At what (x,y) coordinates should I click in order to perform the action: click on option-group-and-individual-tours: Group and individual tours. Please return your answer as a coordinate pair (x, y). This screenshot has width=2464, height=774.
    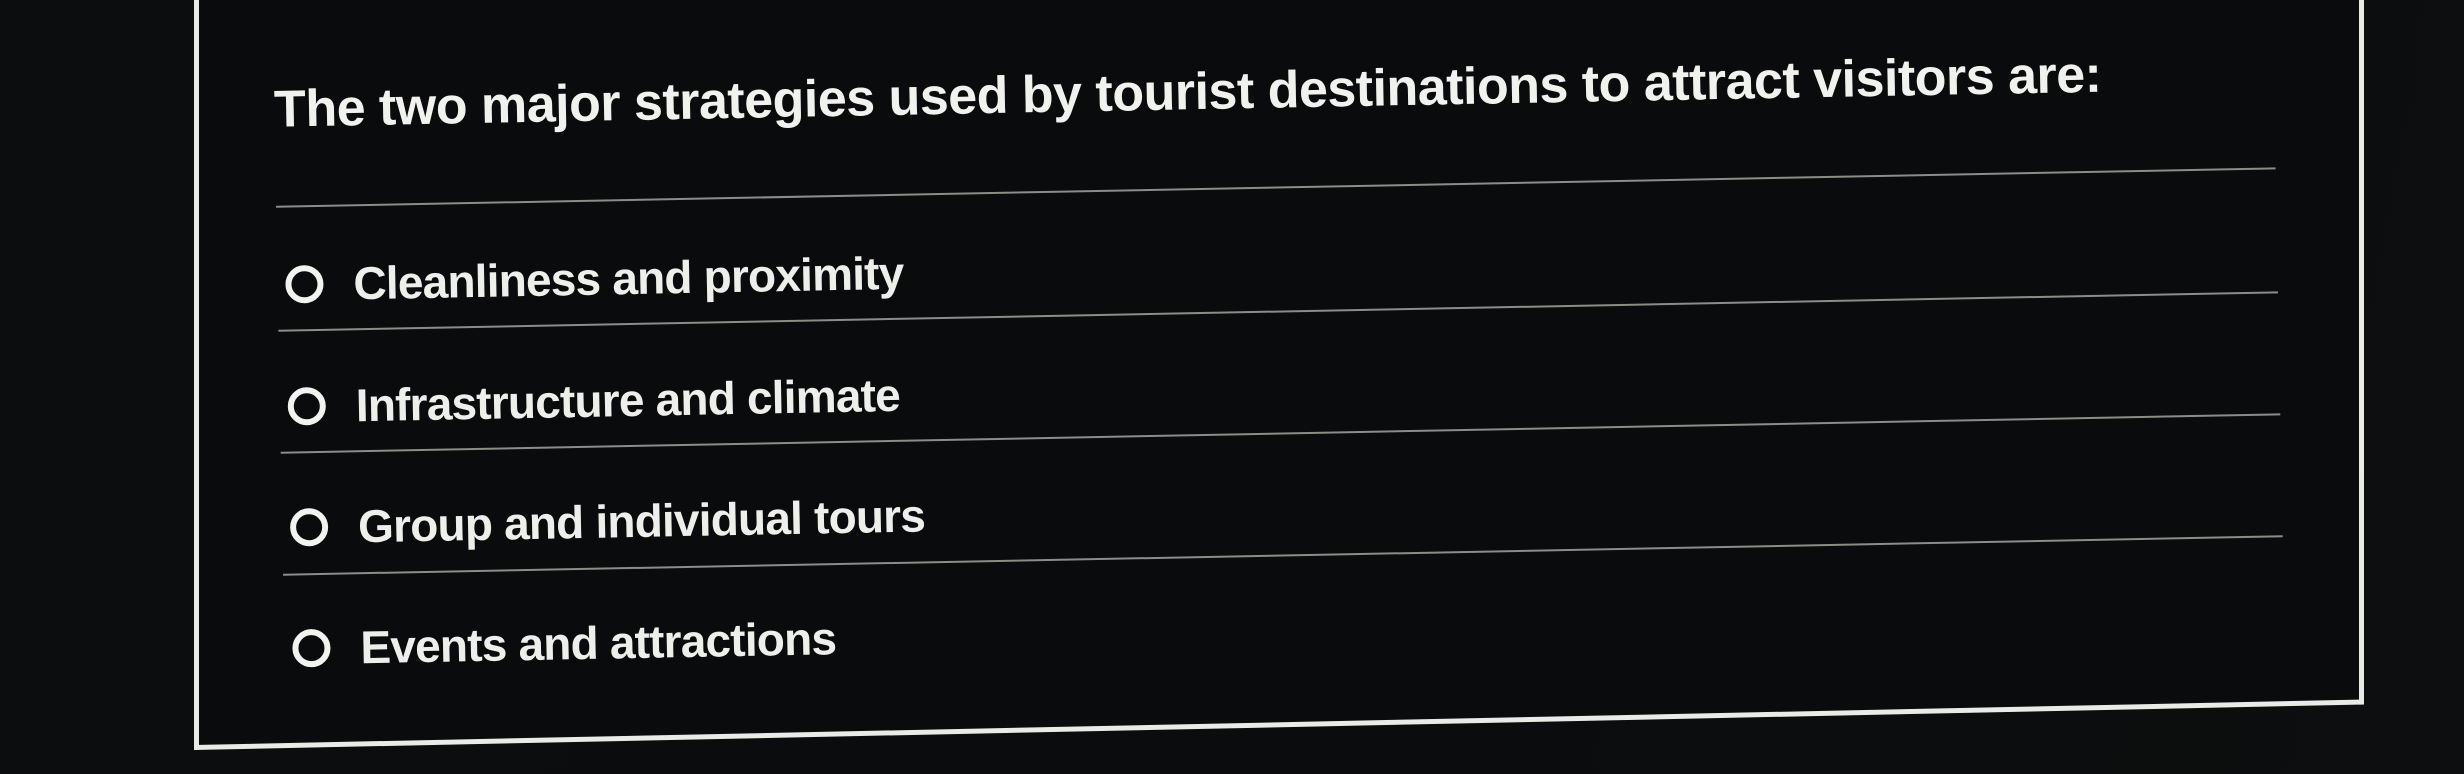
    Looking at the image, I should click on (607, 521).